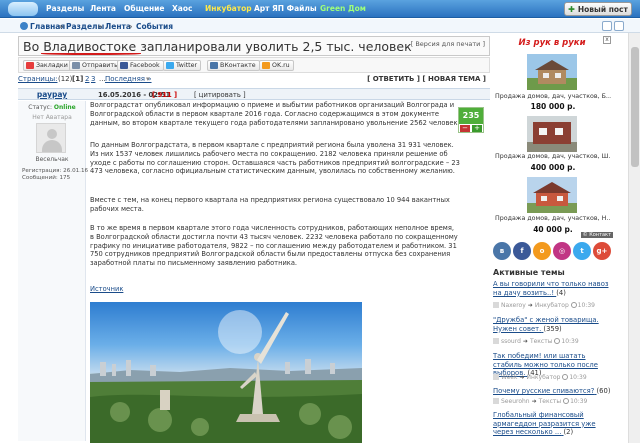 The image size is (640, 443). Describe the element at coordinates (30, 65) in the screenshot. I see `bookmark-icon` at that location.